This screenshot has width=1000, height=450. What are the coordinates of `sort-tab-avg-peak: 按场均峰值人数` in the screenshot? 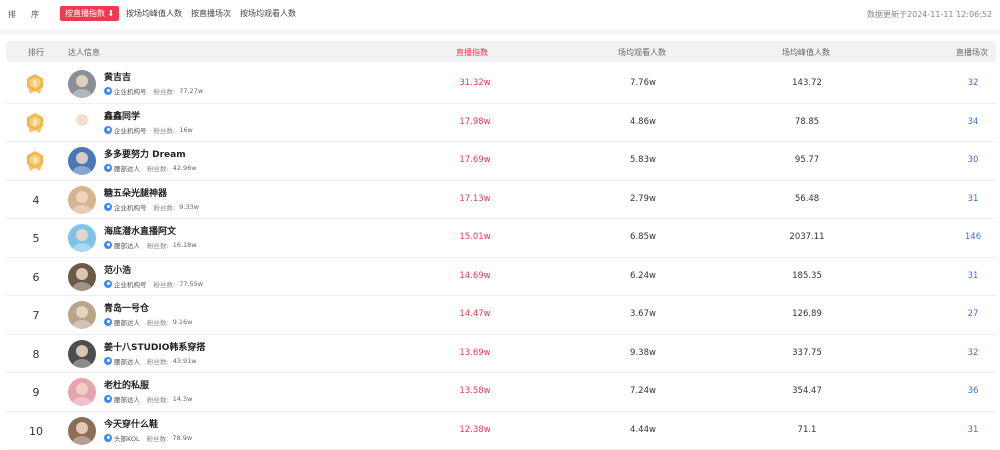 It's located at (154, 13).